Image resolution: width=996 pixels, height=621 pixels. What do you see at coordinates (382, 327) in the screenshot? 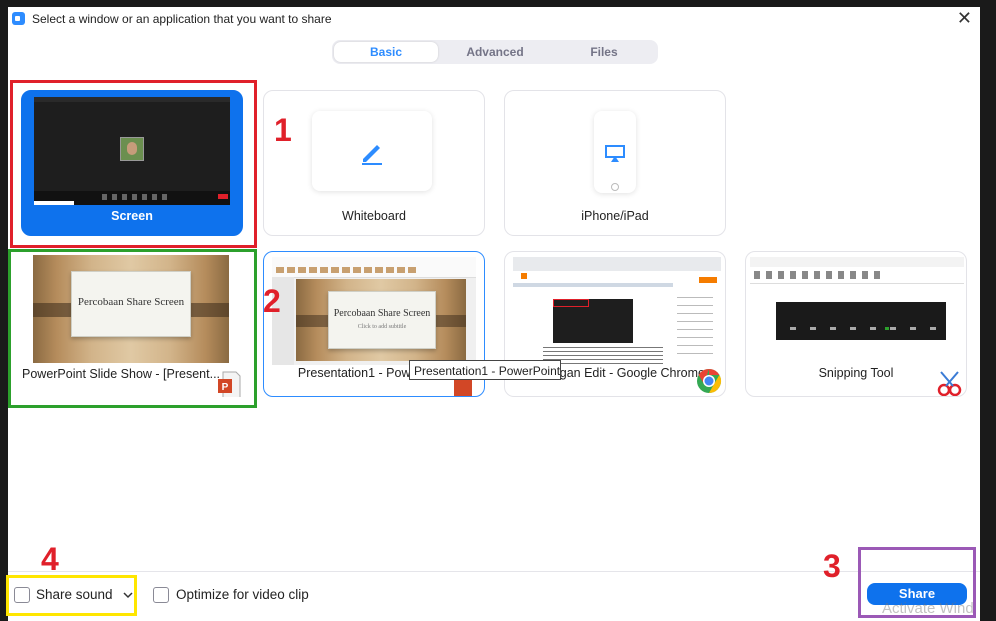
I see `presentation-slide-subtitle: Click to add subtitle` at bounding box center [382, 327].